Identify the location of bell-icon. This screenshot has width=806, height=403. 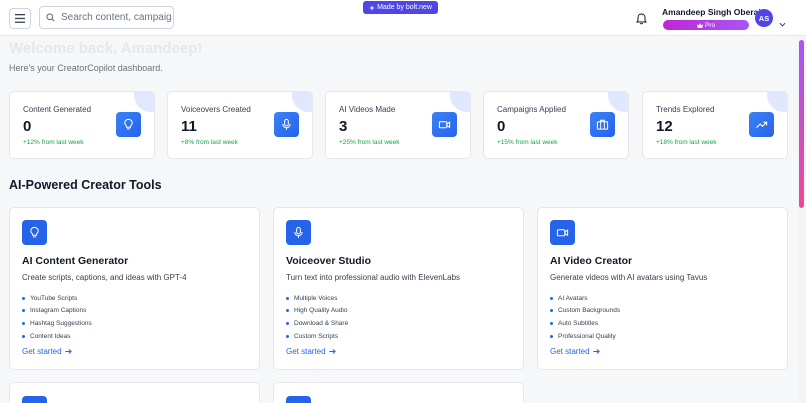
(641, 19).